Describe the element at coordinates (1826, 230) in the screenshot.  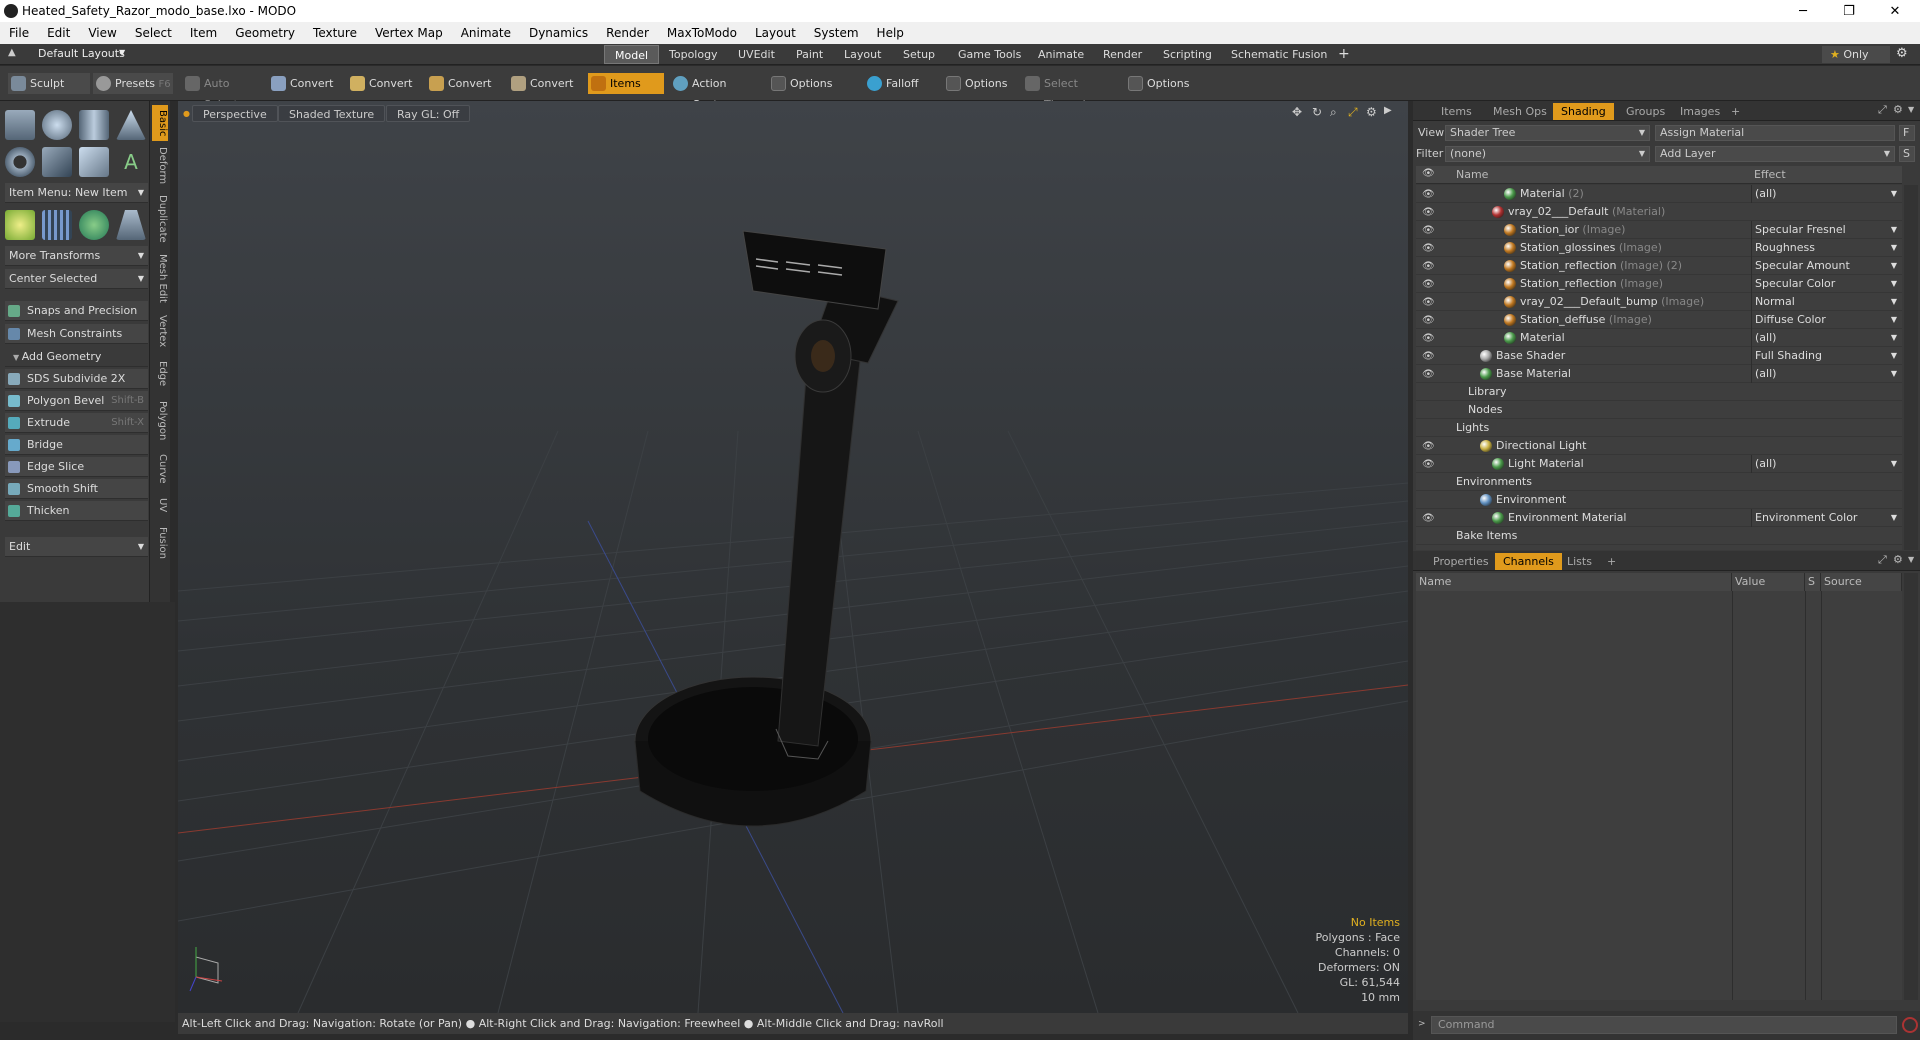
I see `effect-dropdown: Specular Fresnel ▼` at that location.